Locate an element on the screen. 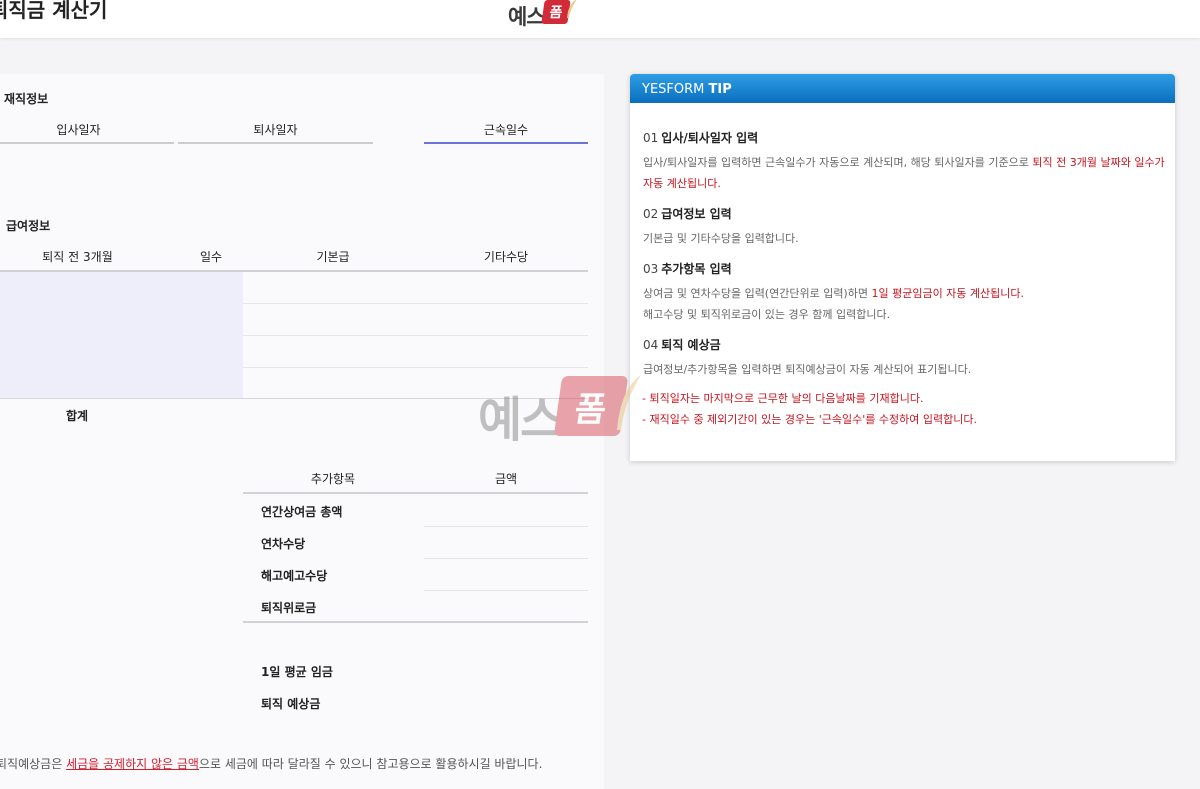  top-bar: 퇴직금 계산기 예스 폼 is located at coordinates (600, 19).